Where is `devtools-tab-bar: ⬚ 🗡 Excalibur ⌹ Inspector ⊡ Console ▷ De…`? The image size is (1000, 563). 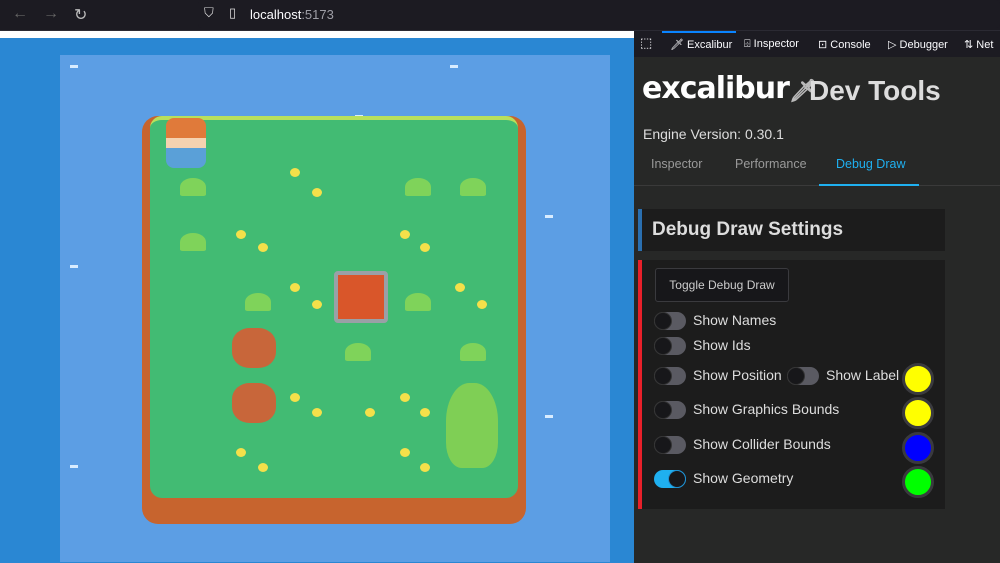 devtools-tab-bar: ⬚ 🗡 Excalibur ⌹ Inspector ⊡ Console ▷ De… is located at coordinates (817, 44).